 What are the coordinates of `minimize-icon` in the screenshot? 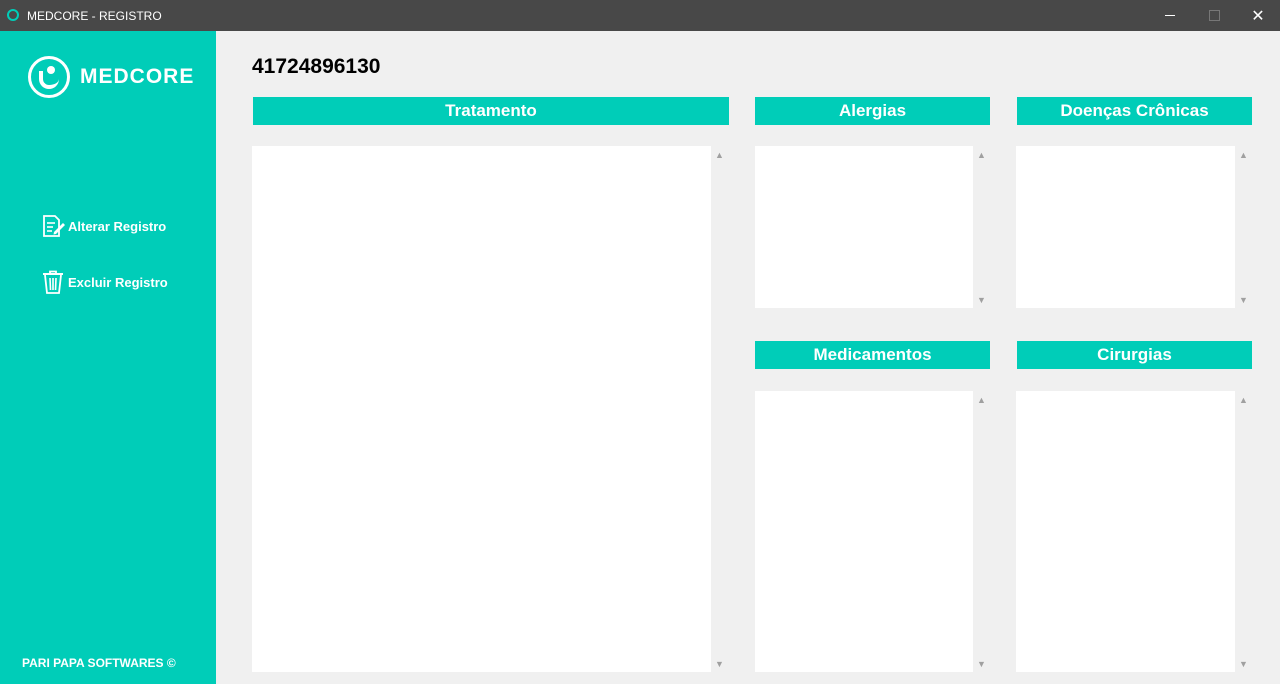 It's located at (1170, 15).